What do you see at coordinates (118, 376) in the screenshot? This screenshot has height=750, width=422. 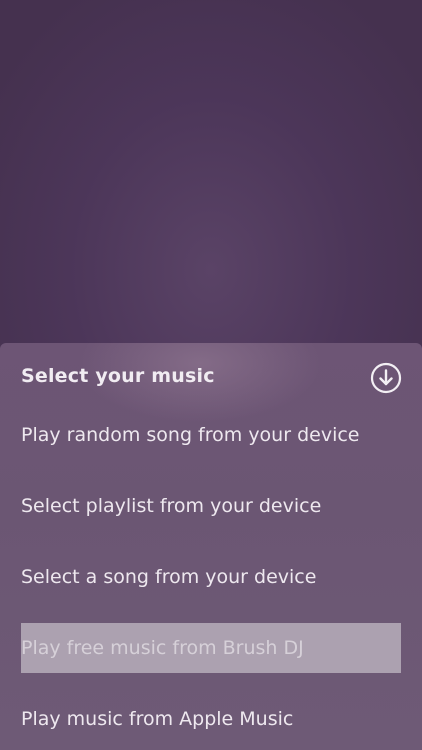 I see `sheet-title: Select your music` at bounding box center [118, 376].